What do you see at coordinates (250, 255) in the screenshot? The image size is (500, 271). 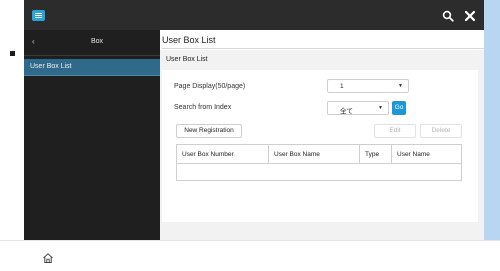 I see `bottom-bar` at bounding box center [250, 255].